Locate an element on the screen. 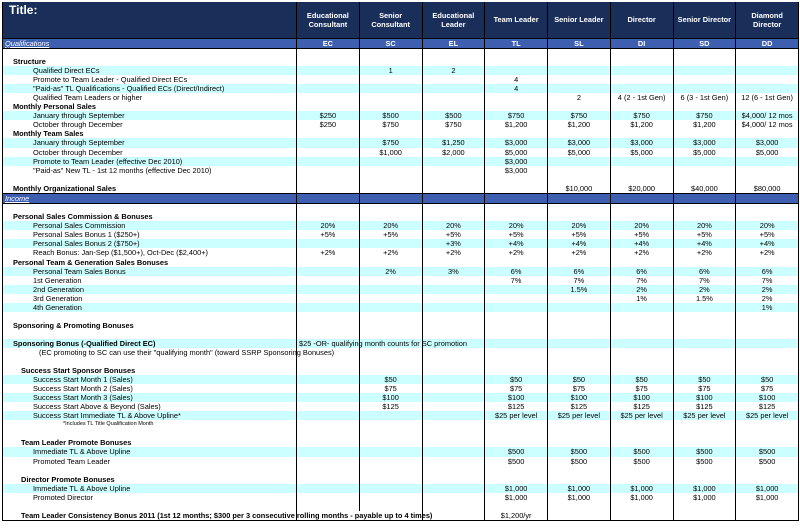 The width and height of the screenshot is (800, 531). row-value: 20% is located at coordinates (767, 226).